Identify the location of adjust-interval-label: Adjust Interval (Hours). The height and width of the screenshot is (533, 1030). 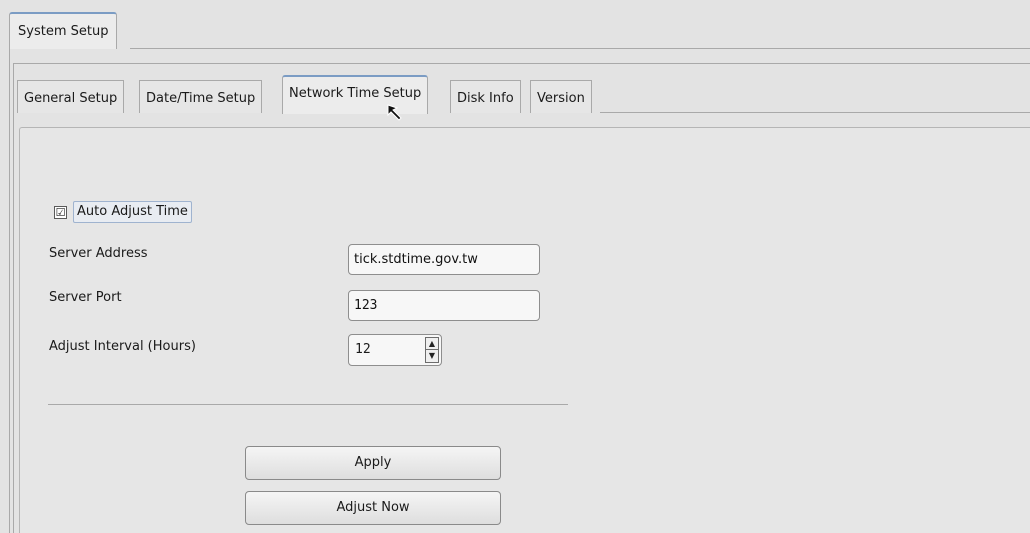
(122, 346).